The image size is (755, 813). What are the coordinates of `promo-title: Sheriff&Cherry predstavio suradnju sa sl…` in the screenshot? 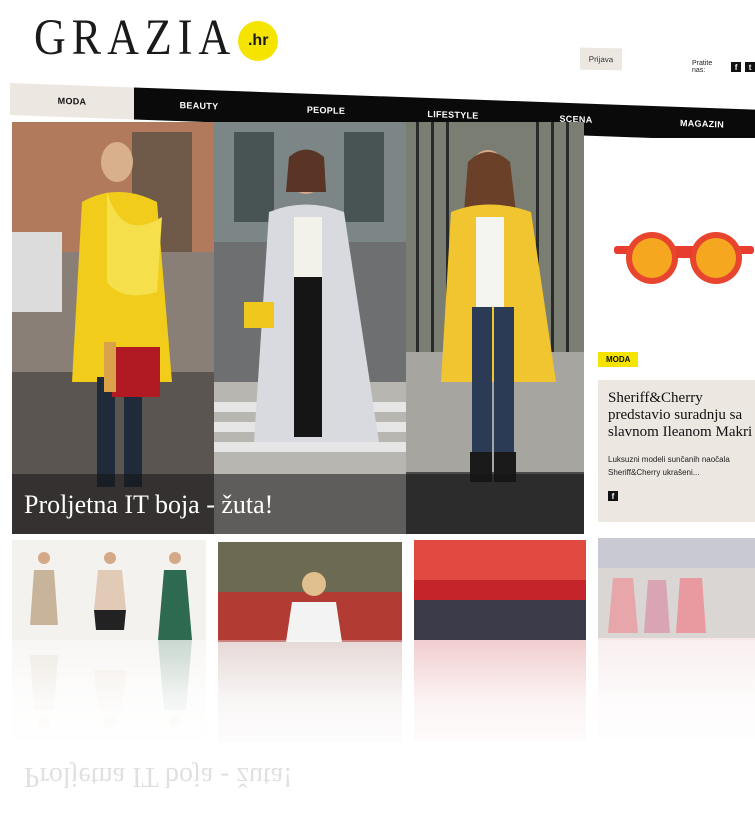 It's located at (681, 415).